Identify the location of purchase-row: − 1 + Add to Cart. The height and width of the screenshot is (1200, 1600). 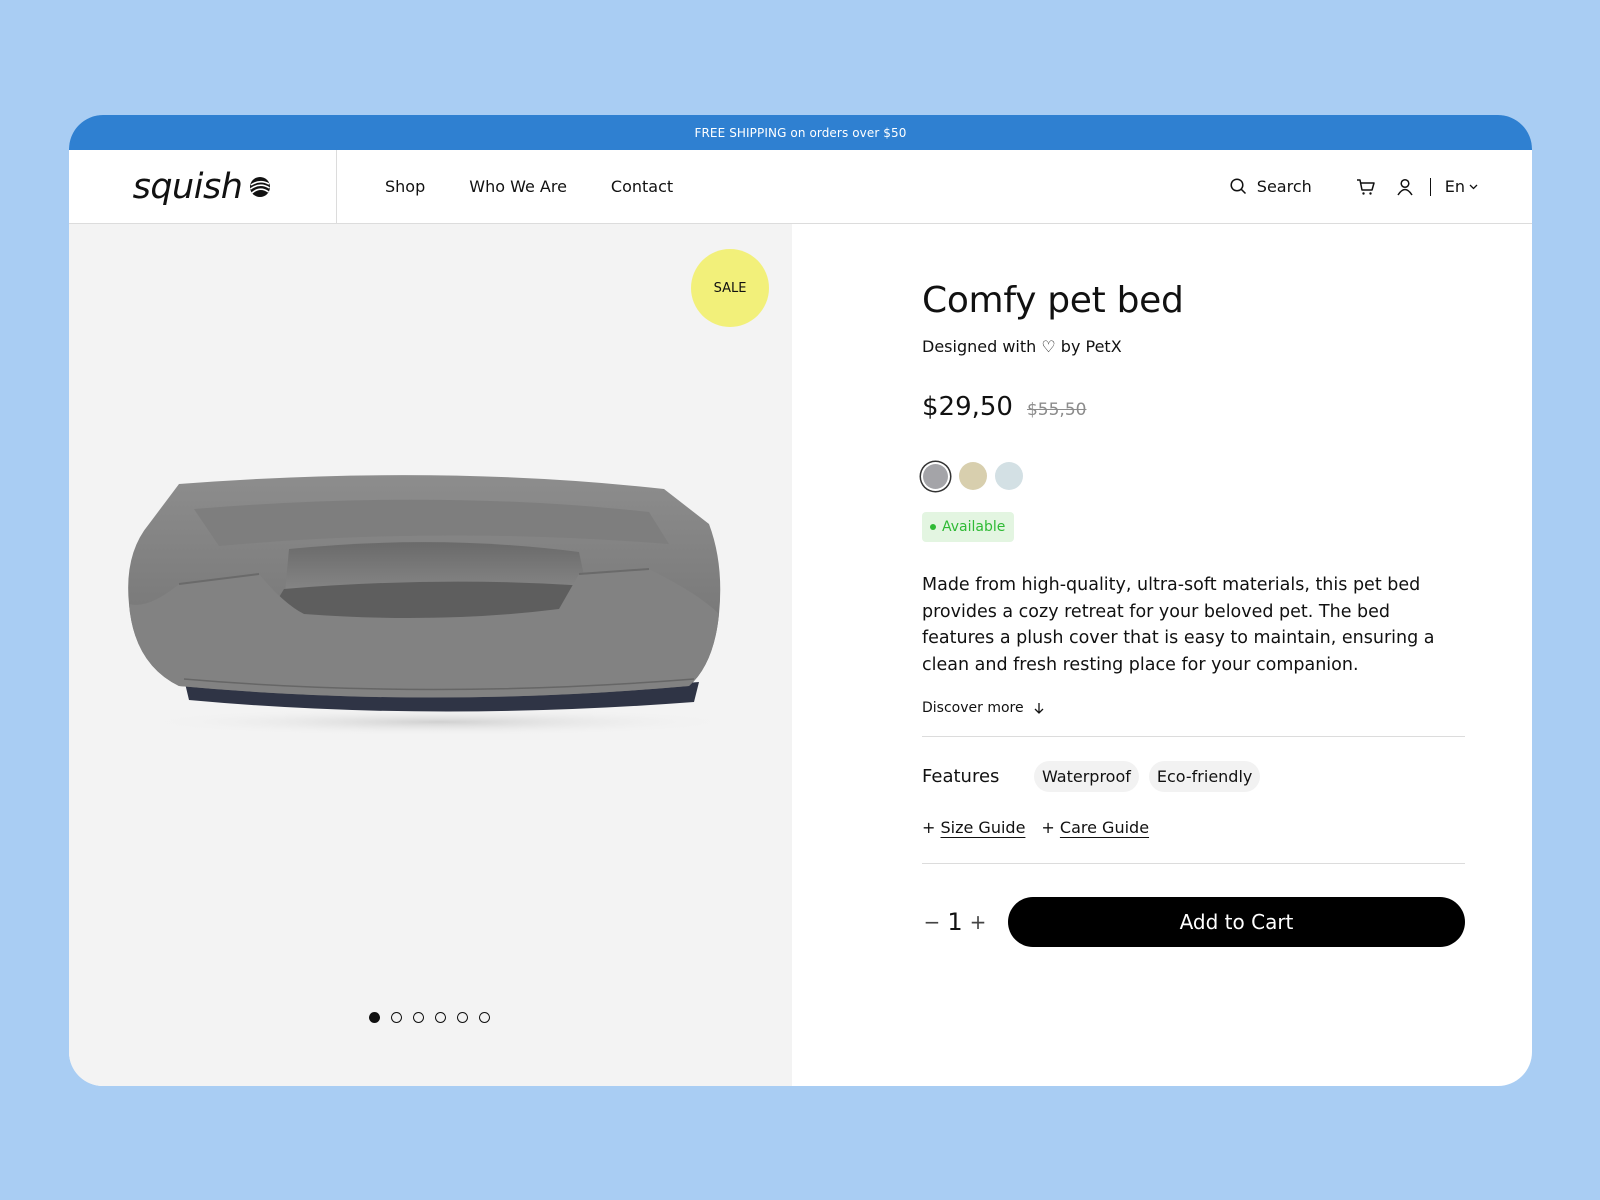
(1199, 922).